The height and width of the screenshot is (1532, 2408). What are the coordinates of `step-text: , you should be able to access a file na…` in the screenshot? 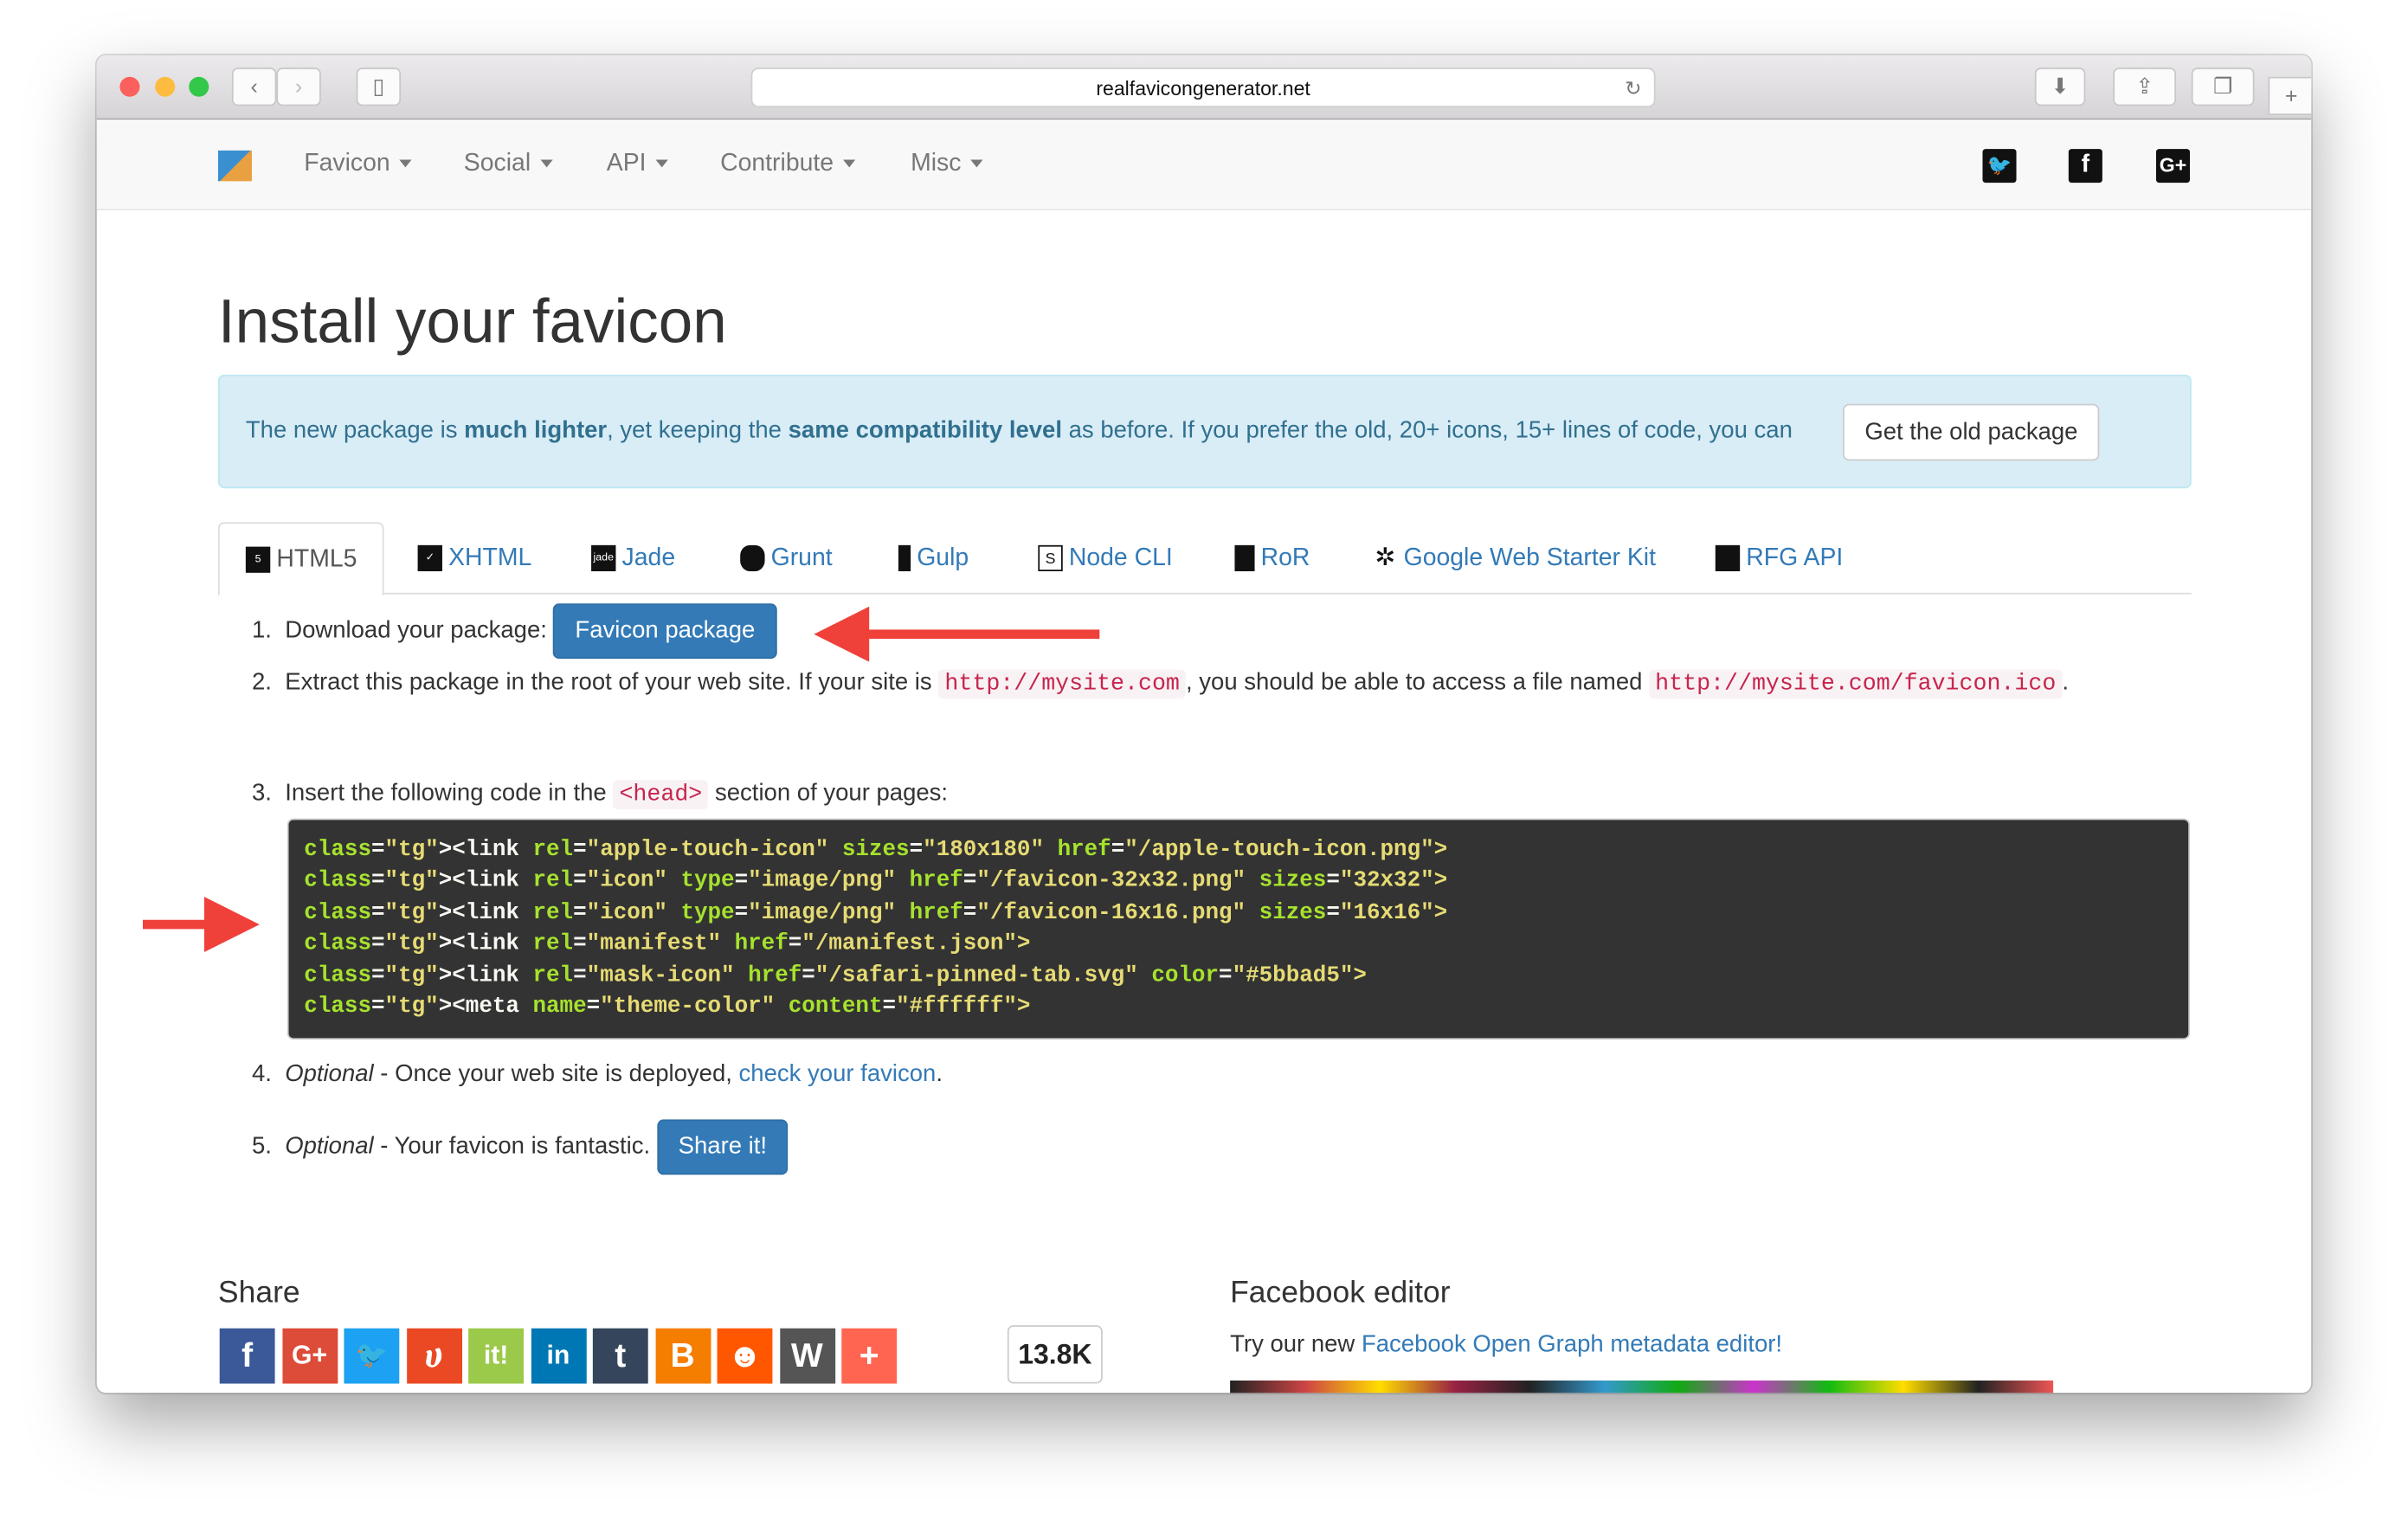 It's located at (1418, 682).